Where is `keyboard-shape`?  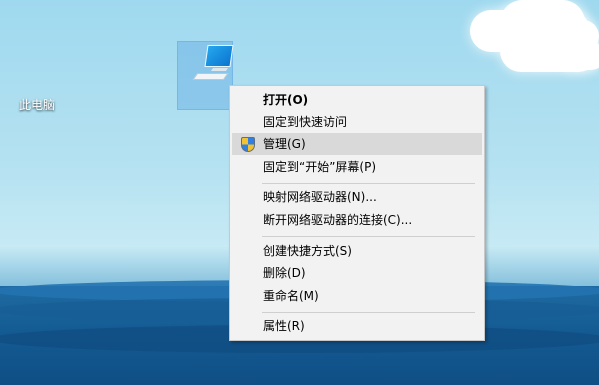 keyboard-shape is located at coordinates (210, 76).